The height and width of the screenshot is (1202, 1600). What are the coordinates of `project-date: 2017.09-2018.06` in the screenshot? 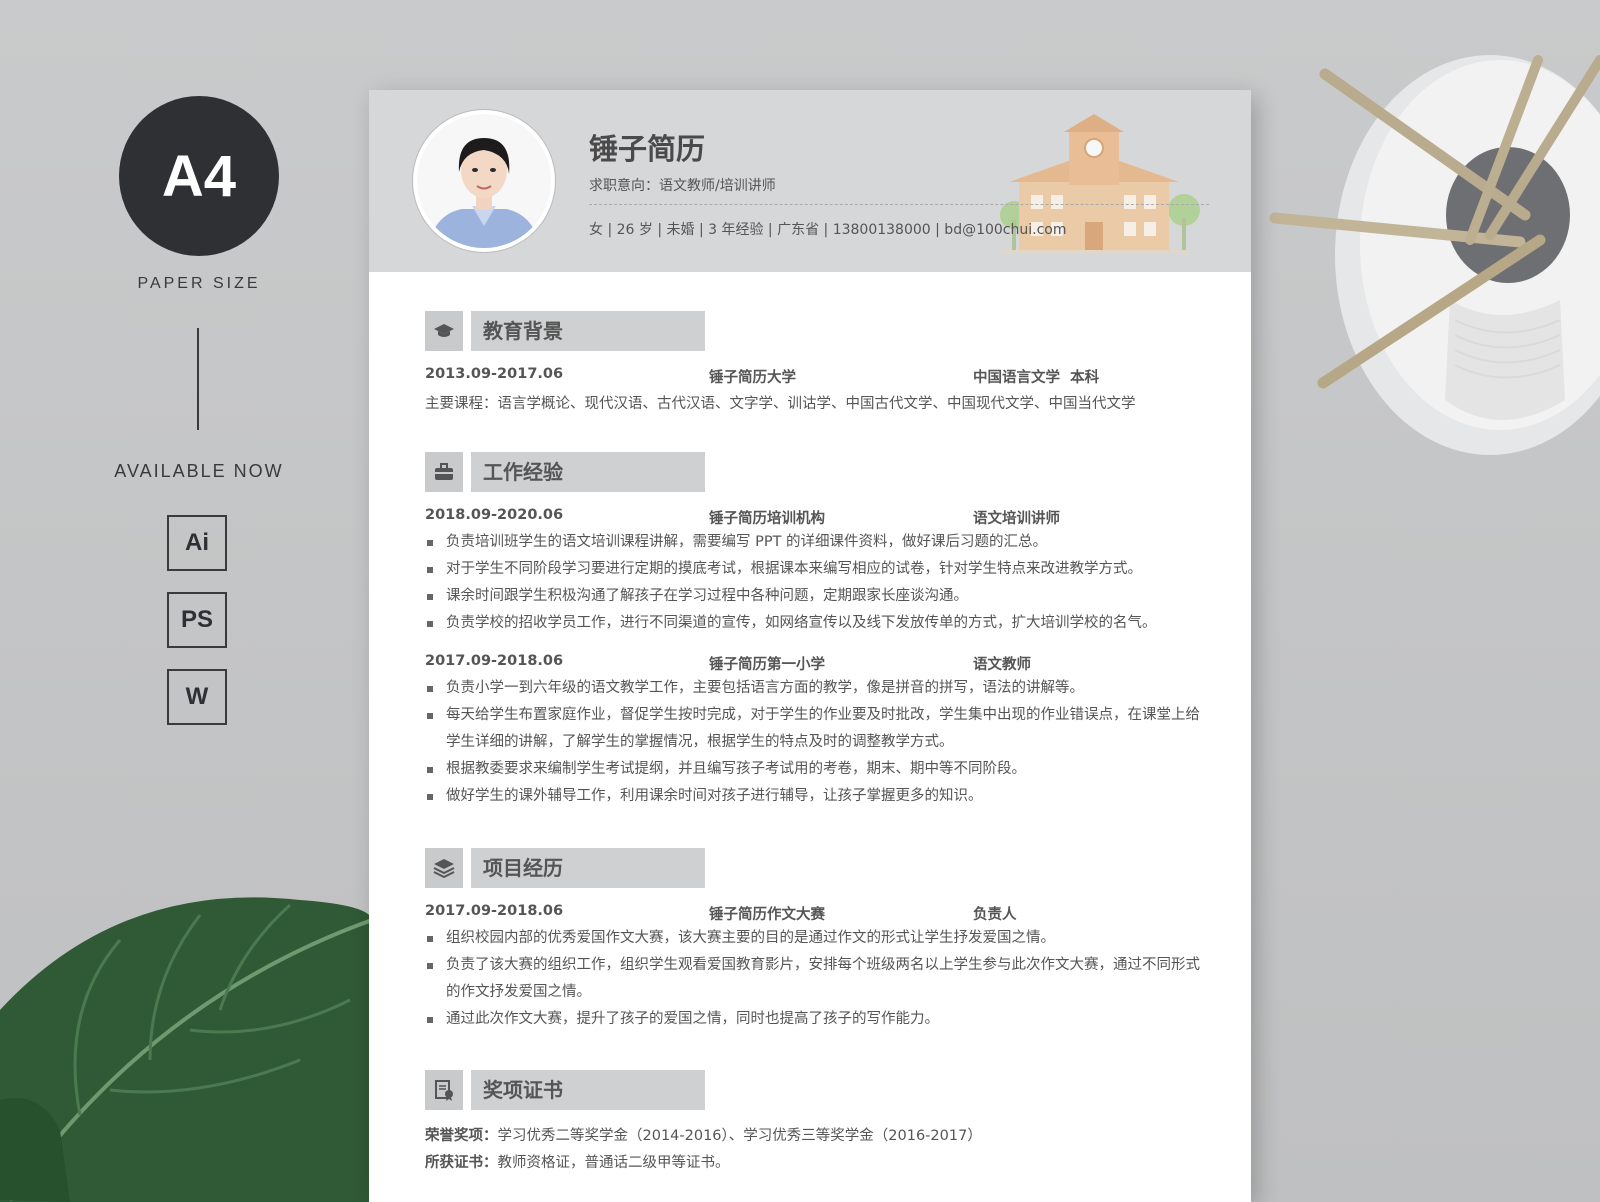 It's located at (494, 911).